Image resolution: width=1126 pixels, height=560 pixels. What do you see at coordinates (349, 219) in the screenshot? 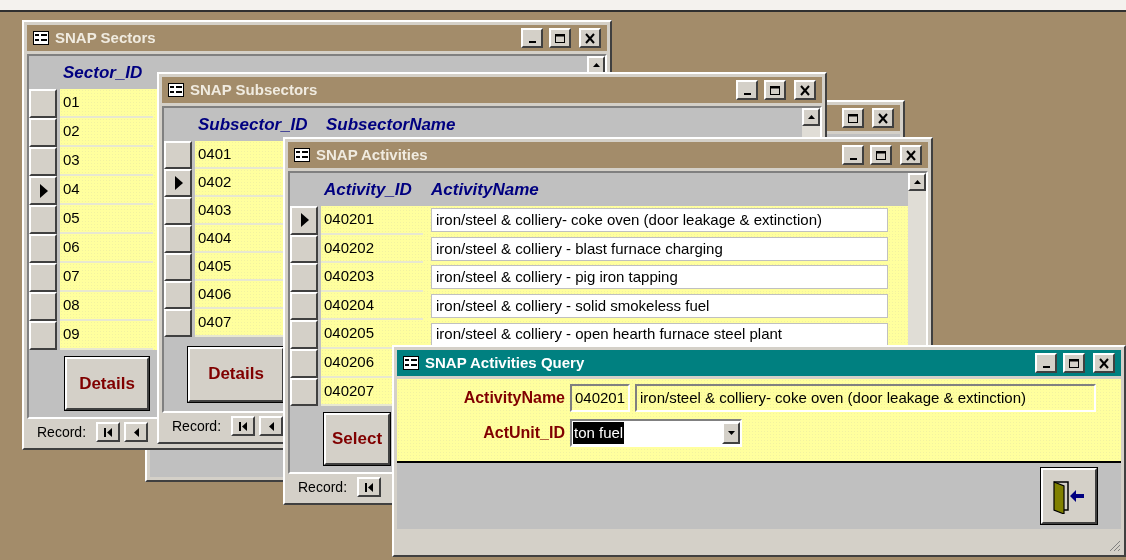
I see `id-cell-text: 040201` at bounding box center [349, 219].